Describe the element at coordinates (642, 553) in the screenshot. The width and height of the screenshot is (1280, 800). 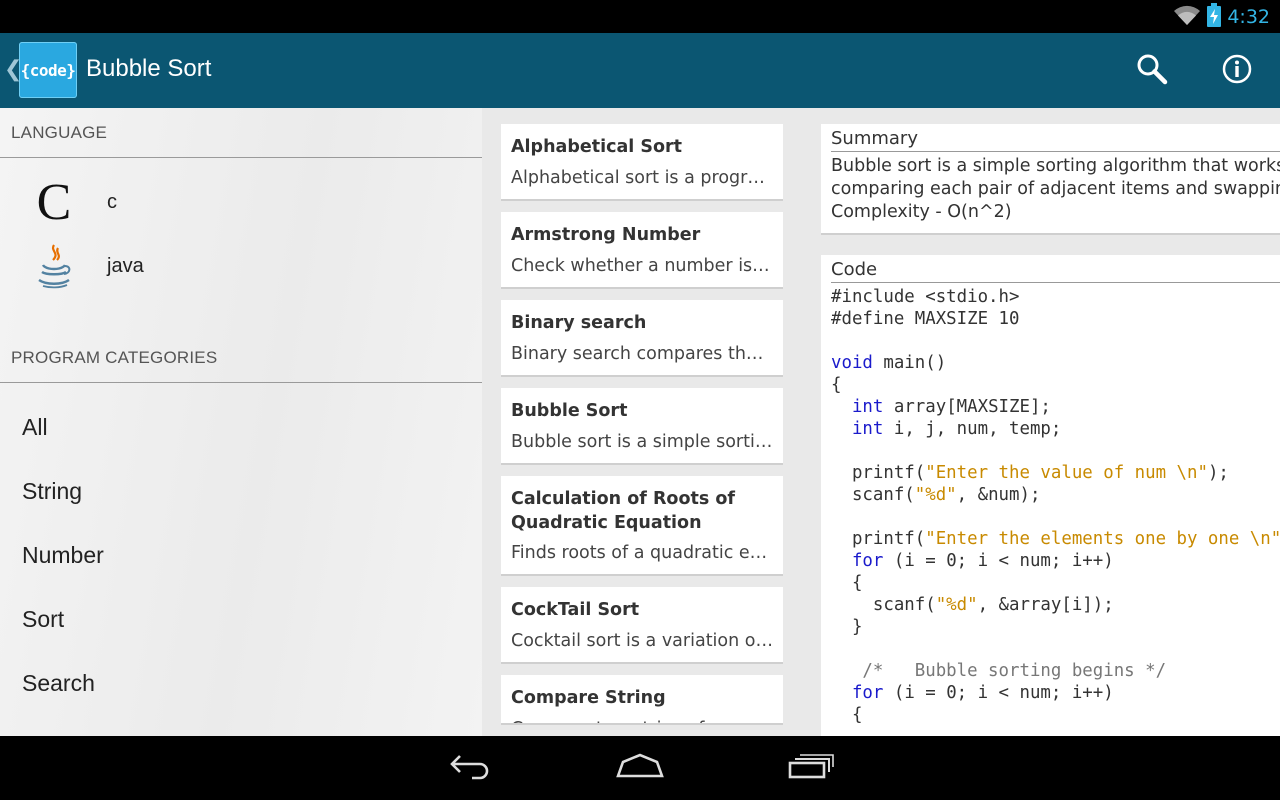
I see `program-description: Finds roots of a quadratic equation` at that location.